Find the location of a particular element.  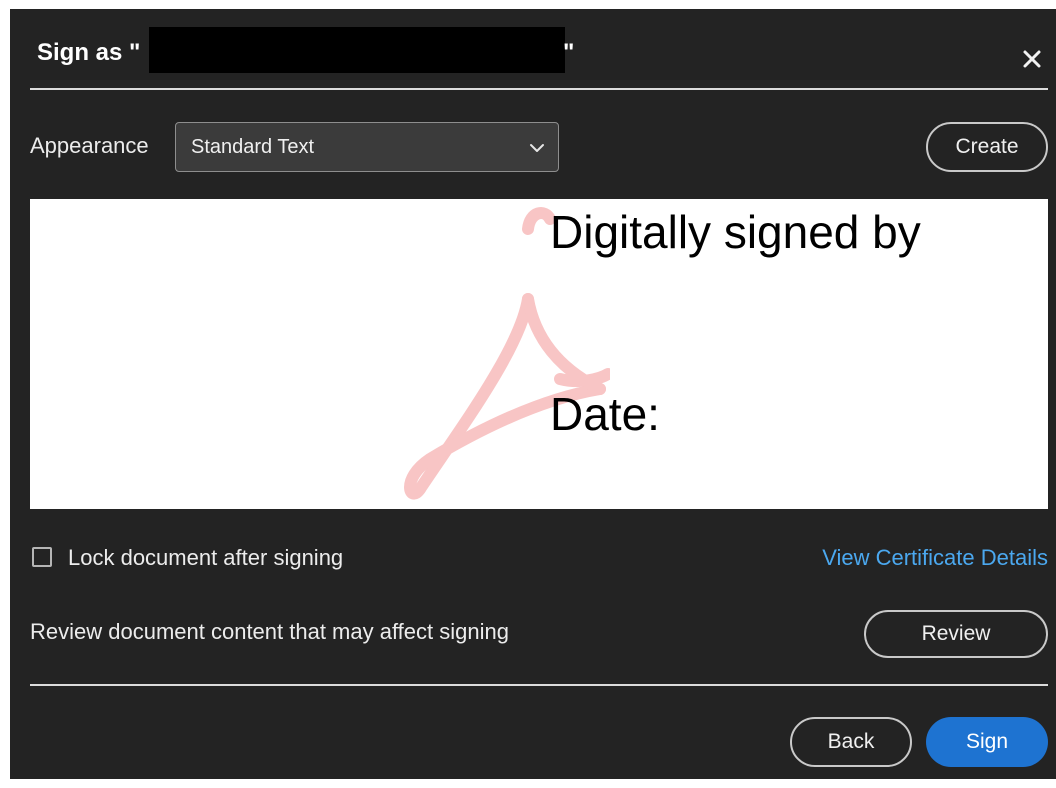

dialog-header: Sign as " " is located at coordinates (533, 49).